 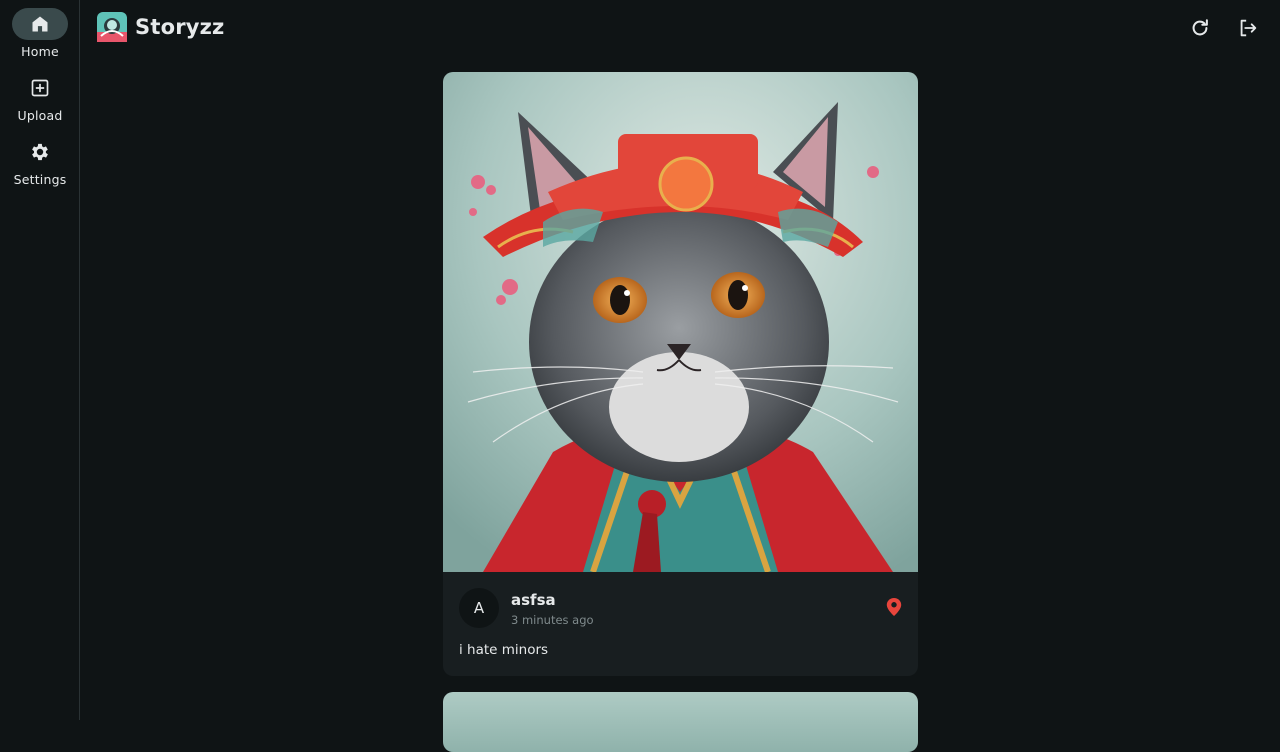 I want to click on top-actions, so click(x=1224, y=28).